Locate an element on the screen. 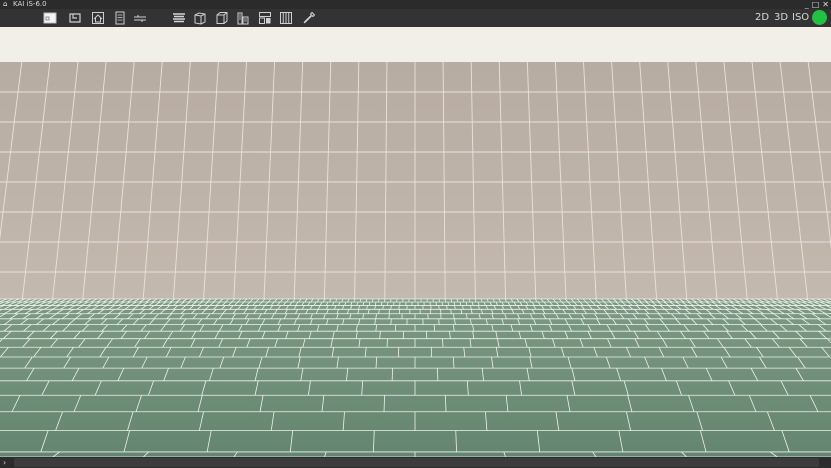 The height and width of the screenshot is (468, 831). stack-tool-button is located at coordinates (179, 18).